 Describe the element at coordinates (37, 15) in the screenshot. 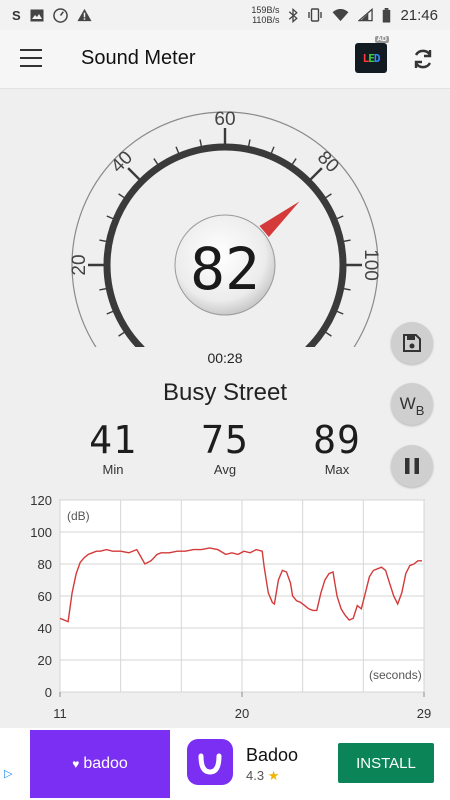

I see `image-icon` at that location.